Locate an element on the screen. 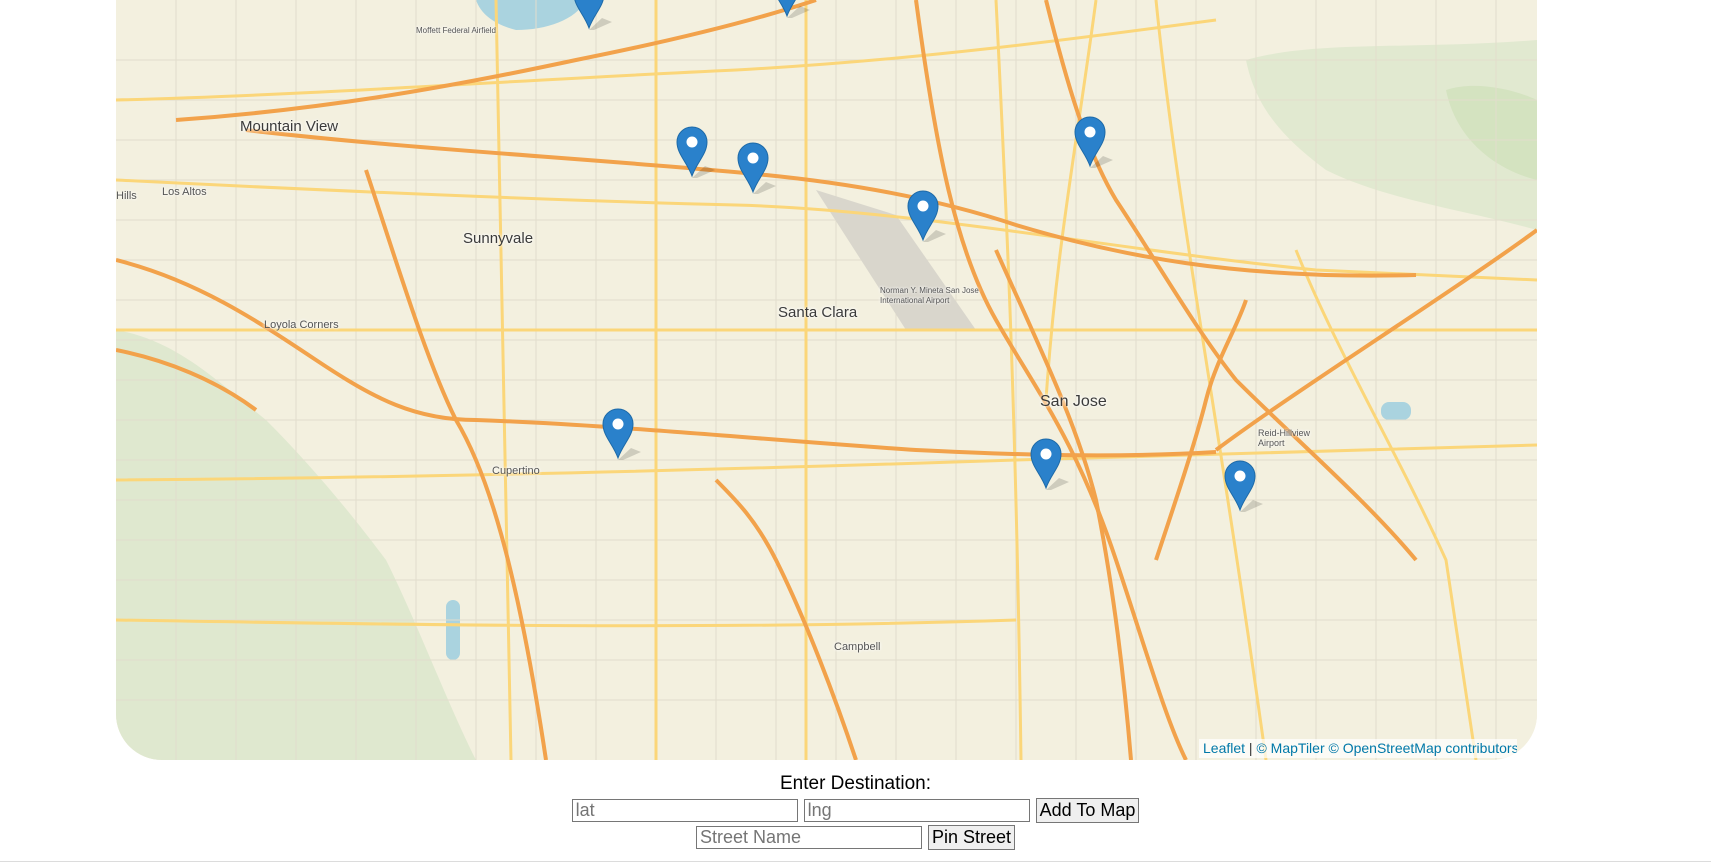 Image resolution: width=1711 pixels, height=863 pixels. lat-input is located at coordinates (684, 810).